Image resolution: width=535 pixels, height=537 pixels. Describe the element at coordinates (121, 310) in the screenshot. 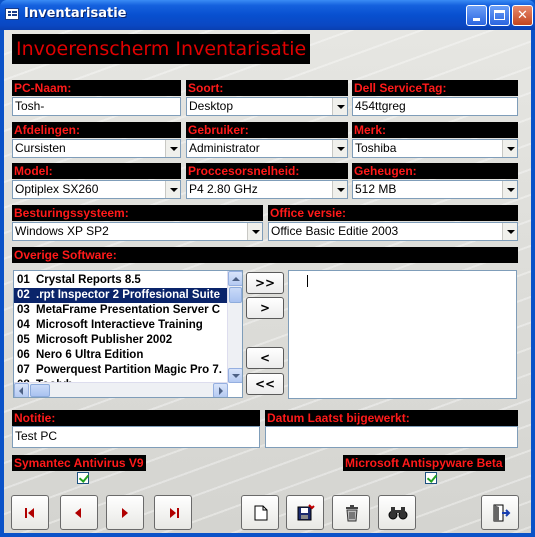

I see `list-item: 03 MetaFrame Presentation Server C` at that location.